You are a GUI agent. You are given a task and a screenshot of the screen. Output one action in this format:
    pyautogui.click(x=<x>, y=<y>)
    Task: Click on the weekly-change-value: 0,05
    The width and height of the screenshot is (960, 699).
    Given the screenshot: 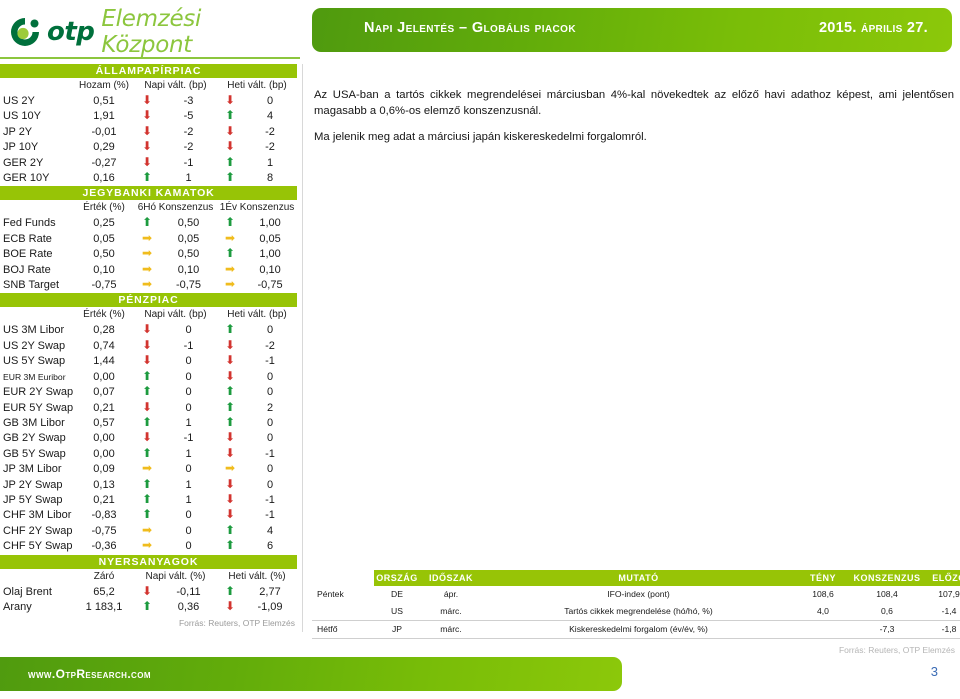 What is the action you would take?
    pyautogui.click(x=270, y=238)
    